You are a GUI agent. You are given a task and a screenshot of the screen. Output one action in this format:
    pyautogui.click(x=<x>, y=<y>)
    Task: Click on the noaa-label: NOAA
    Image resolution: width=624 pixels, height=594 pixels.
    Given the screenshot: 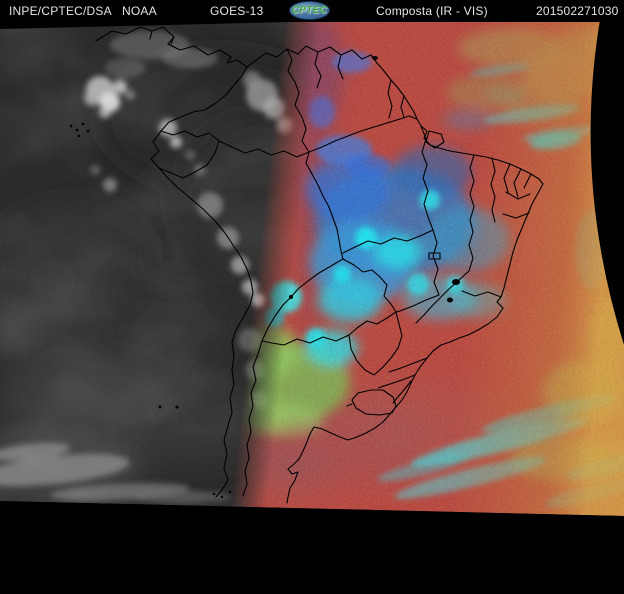 What is the action you would take?
    pyautogui.click(x=139, y=11)
    